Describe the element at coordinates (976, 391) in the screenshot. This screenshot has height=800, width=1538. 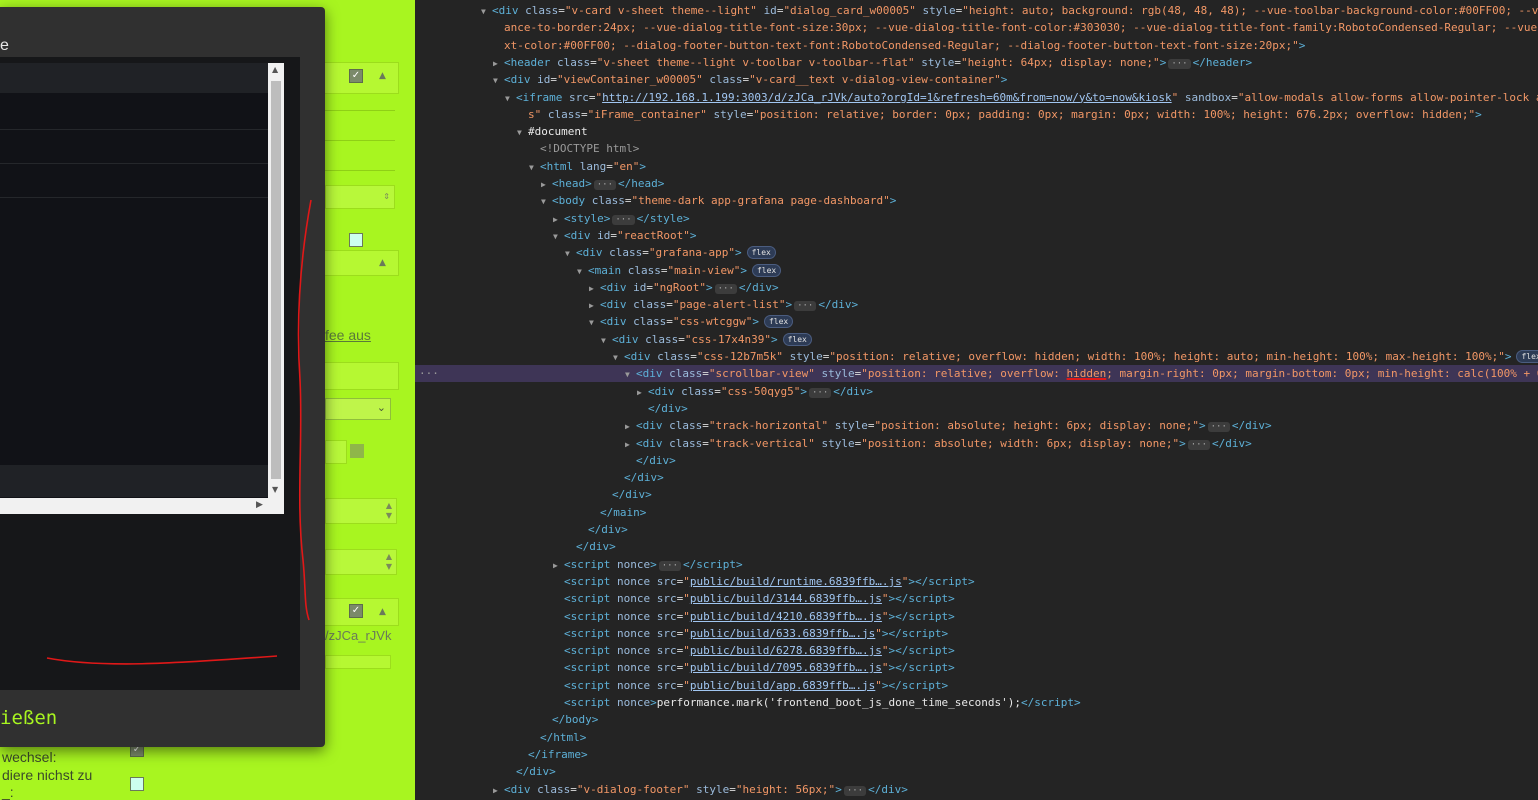
I see `dom-node-line: ▶ <div class="css-50qyg5"> ··· </div>` at that location.